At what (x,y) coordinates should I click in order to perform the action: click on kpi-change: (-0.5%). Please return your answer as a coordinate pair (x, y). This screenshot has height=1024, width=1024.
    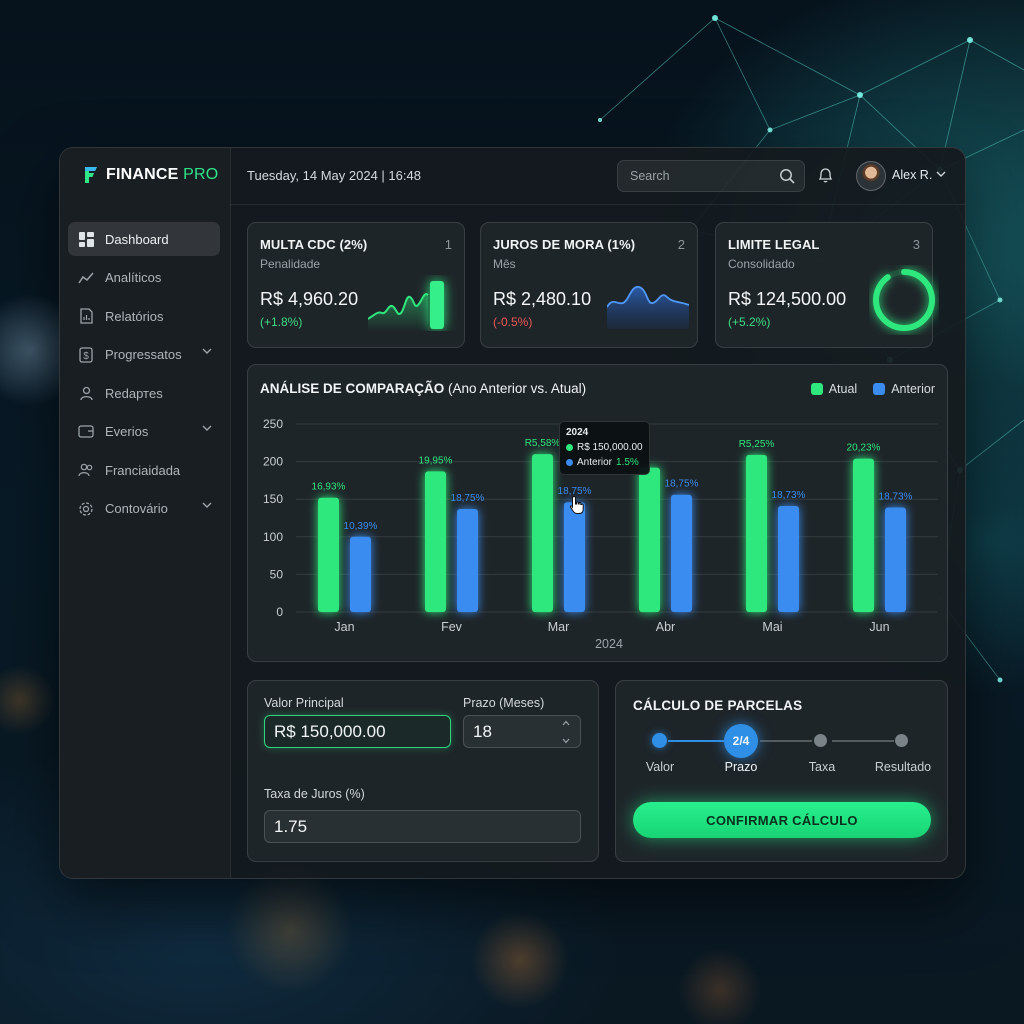
    Looking at the image, I should click on (513, 322).